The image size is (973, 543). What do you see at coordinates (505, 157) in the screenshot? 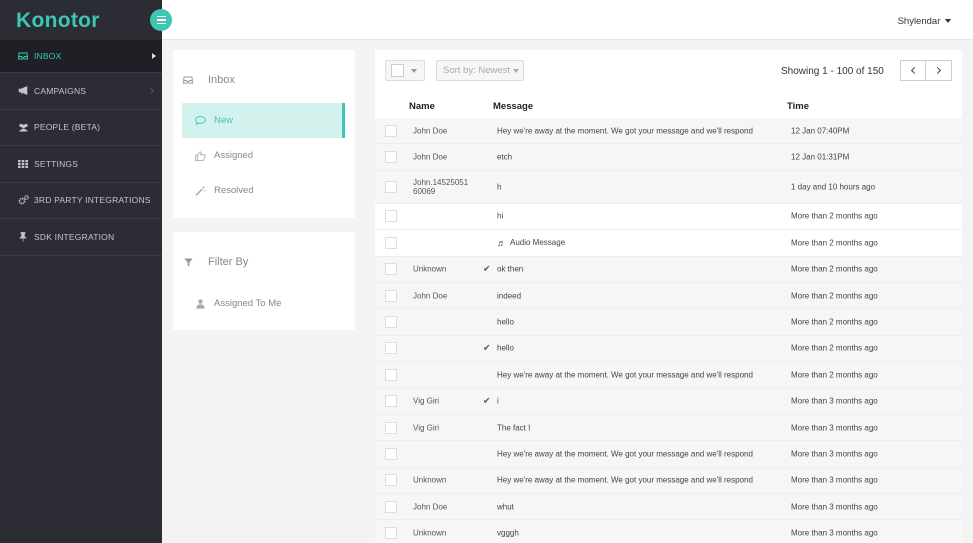
I see `row-message-text: etch` at bounding box center [505, 157].